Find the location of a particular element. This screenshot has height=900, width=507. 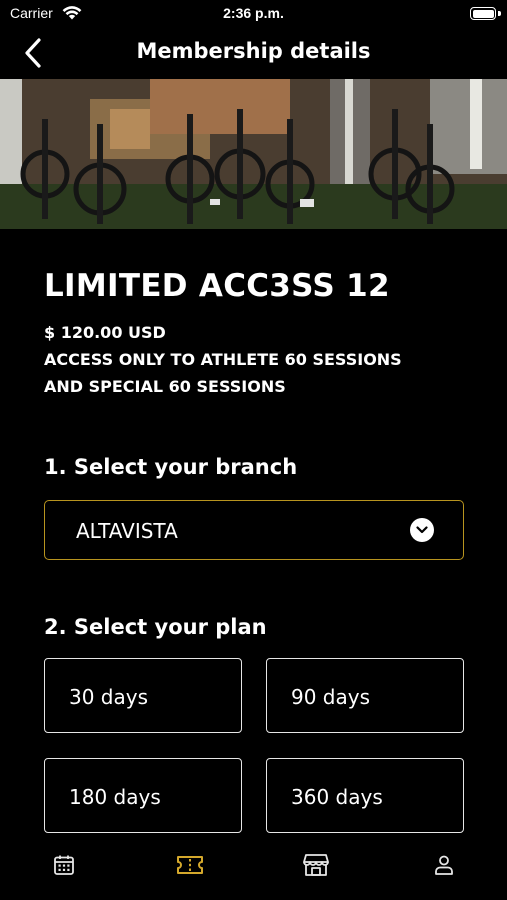

tab-profile is located at coordinates (444, 865).